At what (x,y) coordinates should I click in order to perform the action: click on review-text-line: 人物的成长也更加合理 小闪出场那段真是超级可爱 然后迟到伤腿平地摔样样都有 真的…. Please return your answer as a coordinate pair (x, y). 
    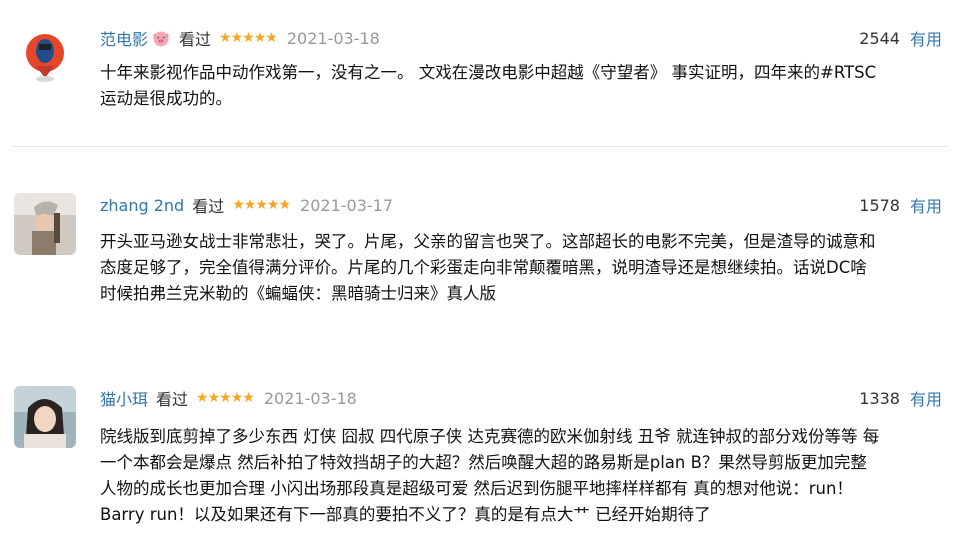
    Looking at the image, I should click on (476, 488).